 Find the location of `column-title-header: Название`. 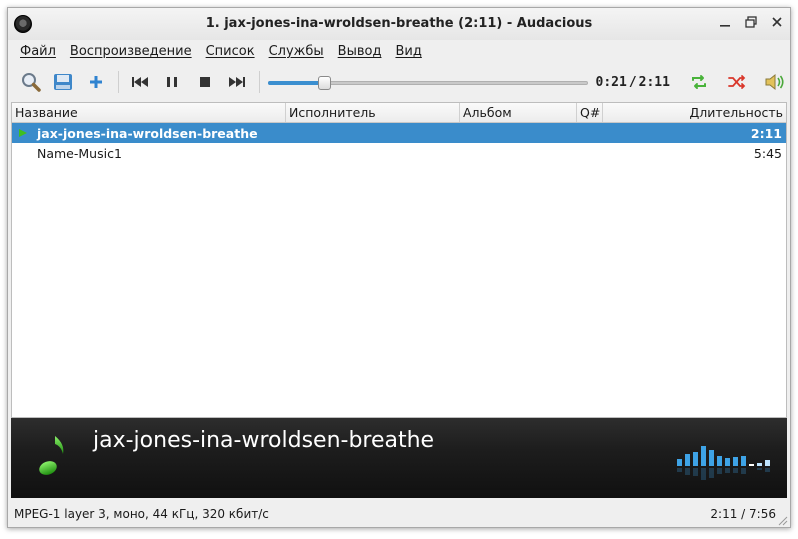

column-title-header: Название is located at coordinates (149, 112).